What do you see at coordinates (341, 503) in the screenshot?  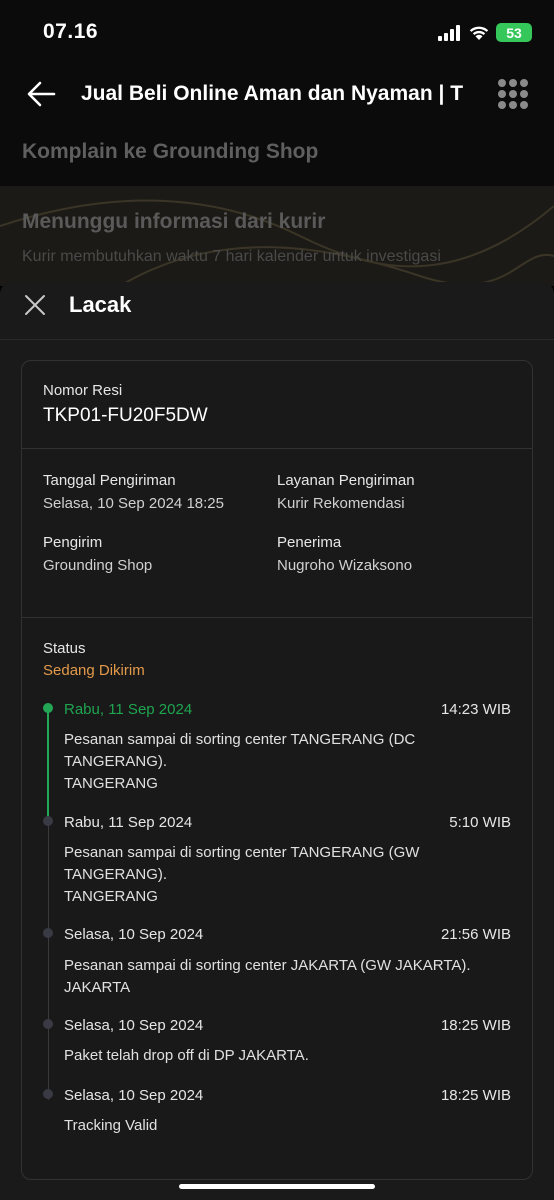 I see `service-value: Kurir Rekomendasi` at bounding box center [341, 503].